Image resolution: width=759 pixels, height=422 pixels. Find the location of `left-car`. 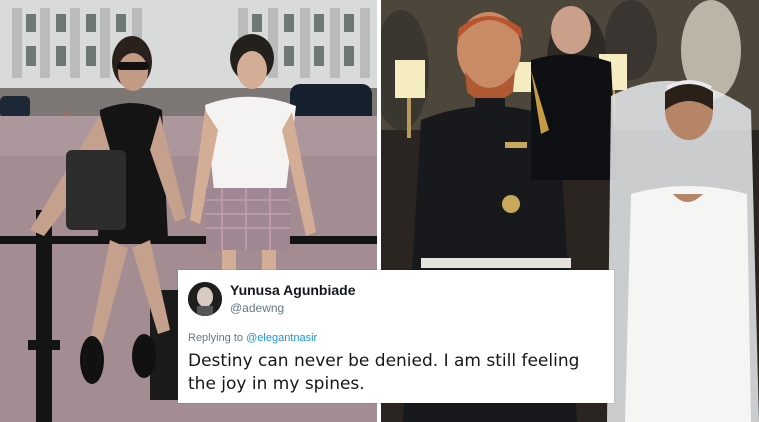

left-car is located at coordinates (15, 107).